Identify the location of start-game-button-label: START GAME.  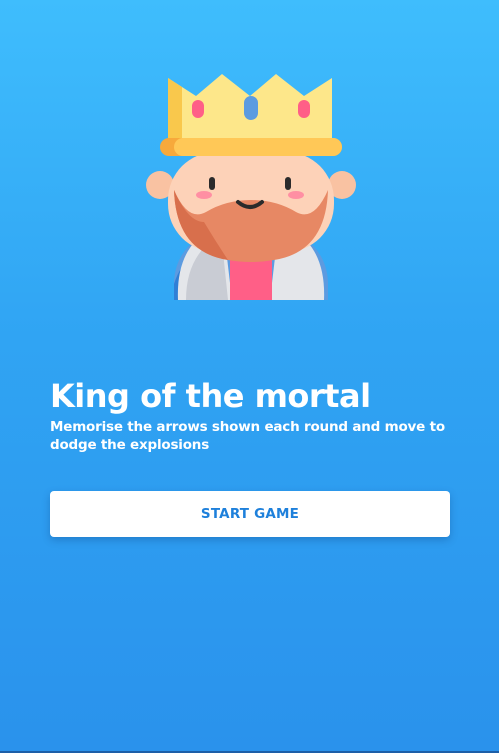
(250, 514).